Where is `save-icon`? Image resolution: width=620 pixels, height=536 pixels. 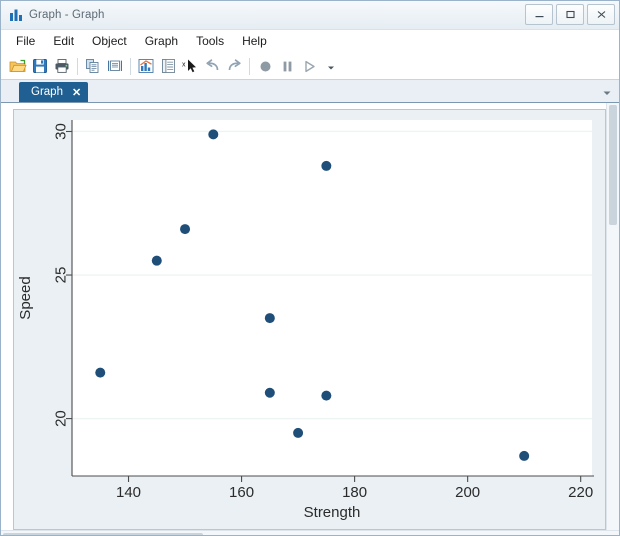
save-icon is located at coordinates (40, 66).